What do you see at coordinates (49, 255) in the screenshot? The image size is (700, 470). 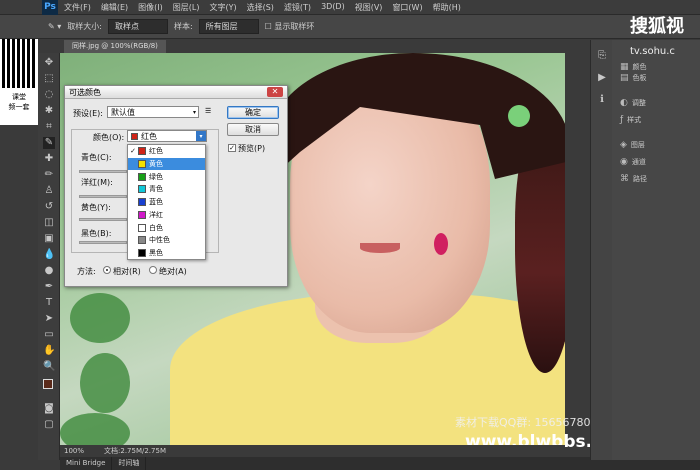 I see `blur-tool-icon: 💧` at bounding box center [49, 255].